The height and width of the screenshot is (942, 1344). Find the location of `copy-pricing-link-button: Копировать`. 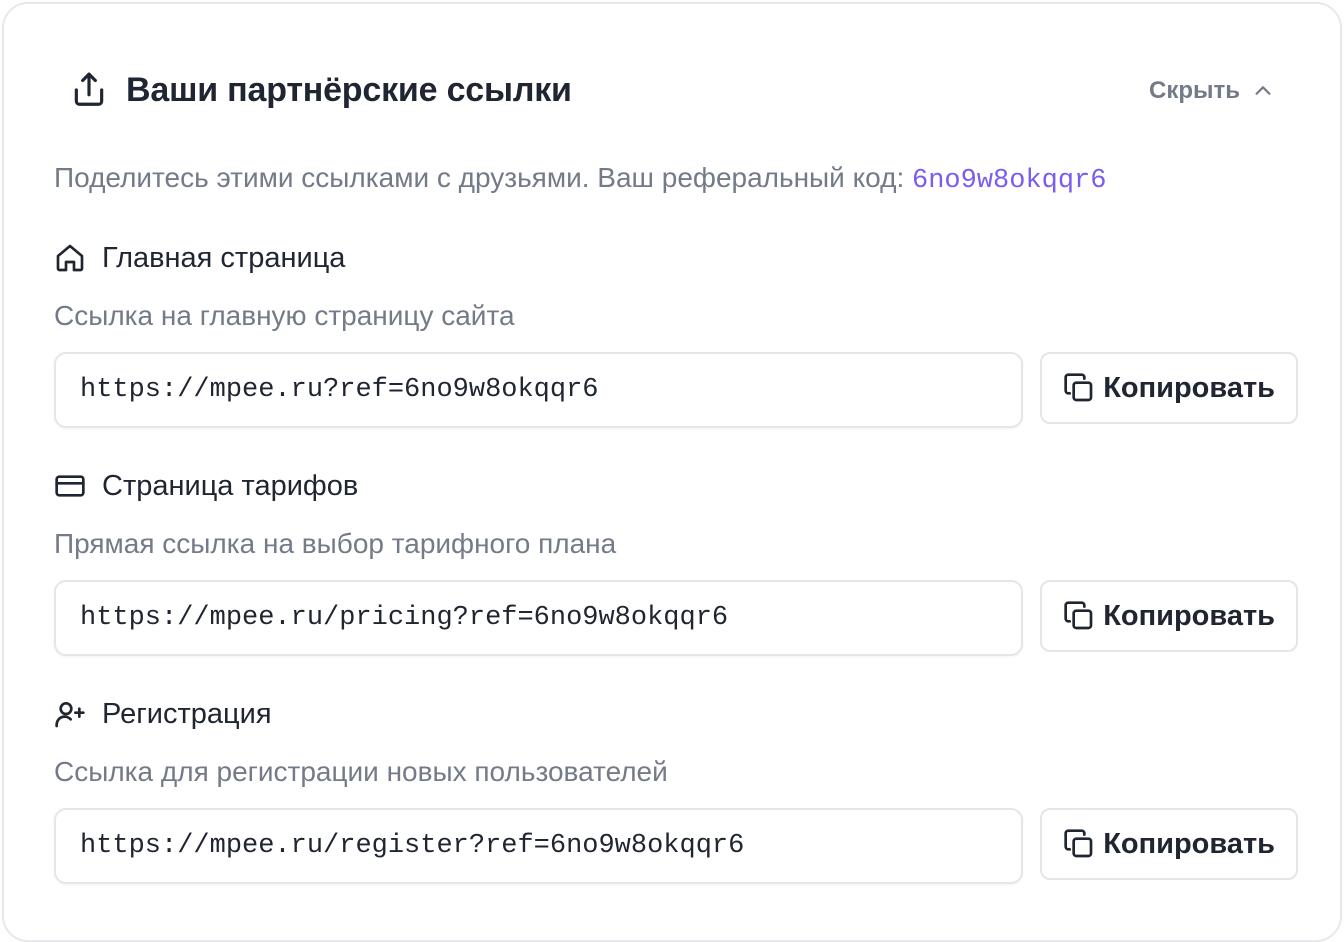

copy-pricing-link-button: Копировать is located at coordinates (1169, 616).